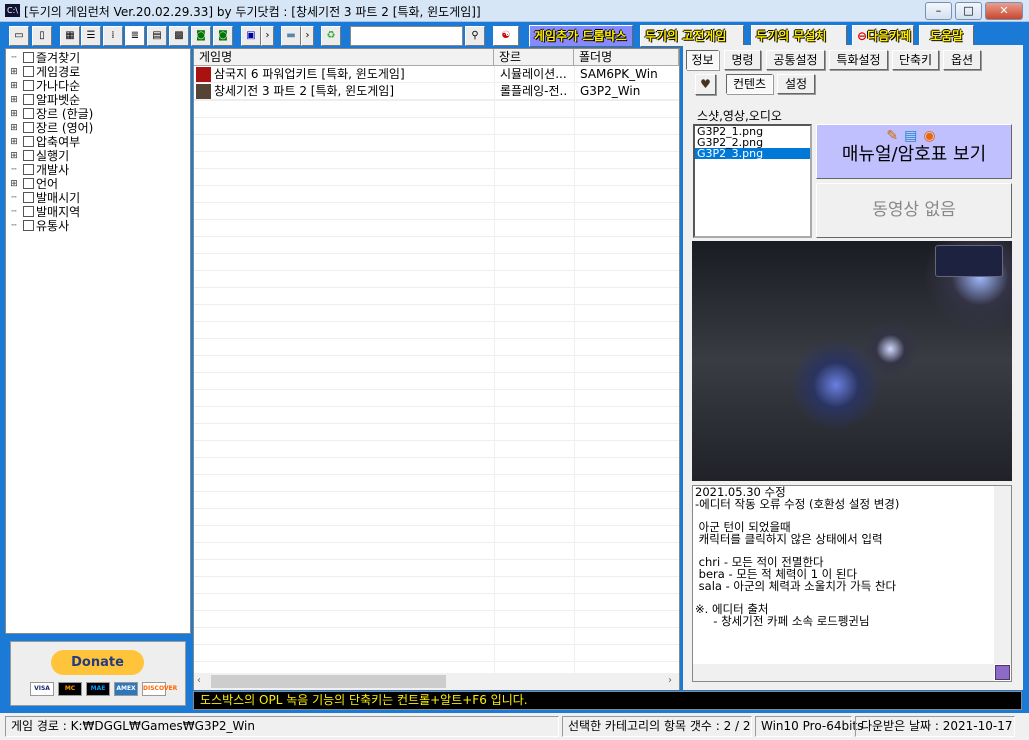 This screenshot has width=1029, height=740. I want to click on tree-item: ⊞ 압축여부, so click(98, 142).